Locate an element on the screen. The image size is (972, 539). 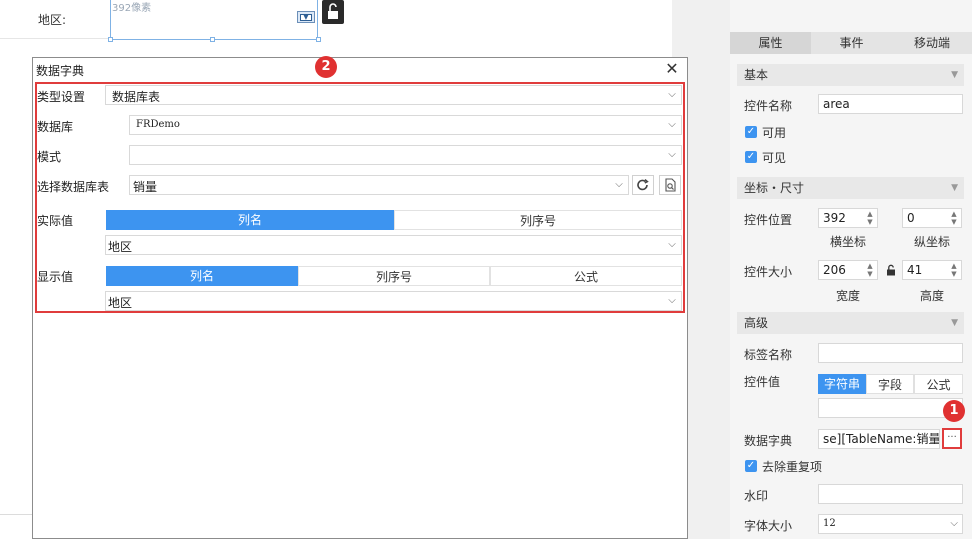
font-size-label: 字体大小 is located at coordinates (768, 526).